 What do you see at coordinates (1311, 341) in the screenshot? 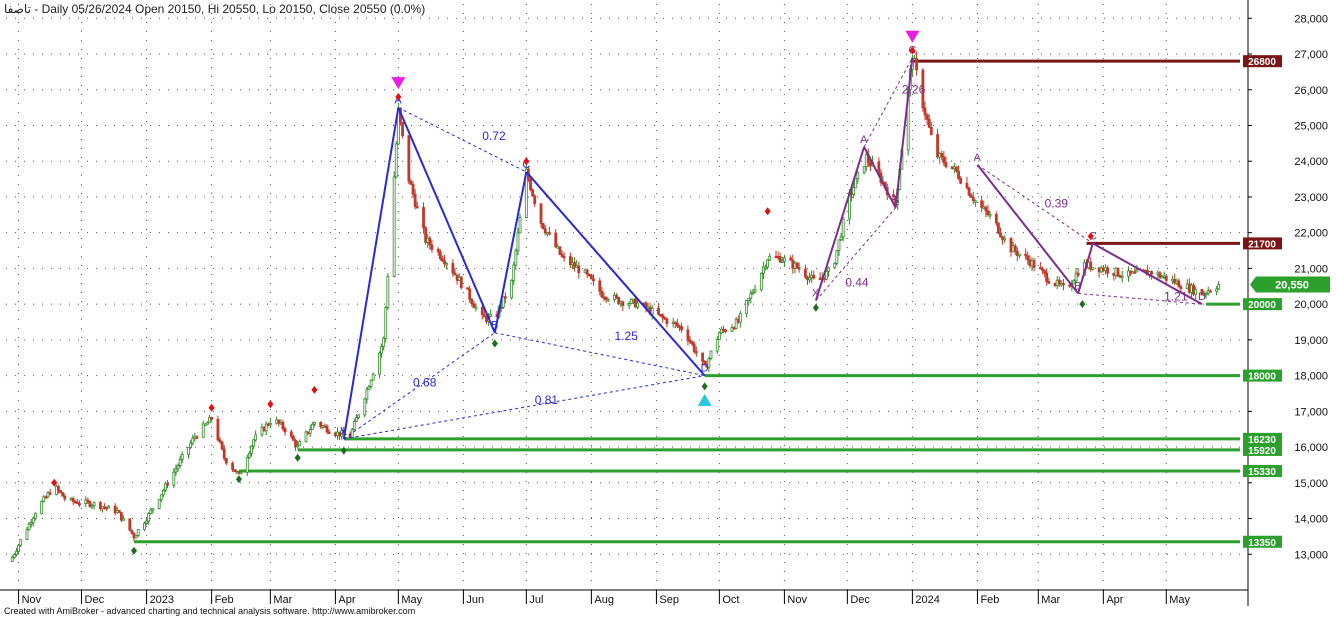
I see `y-tick-label: 19,000` at bounding box center [1311, 341].